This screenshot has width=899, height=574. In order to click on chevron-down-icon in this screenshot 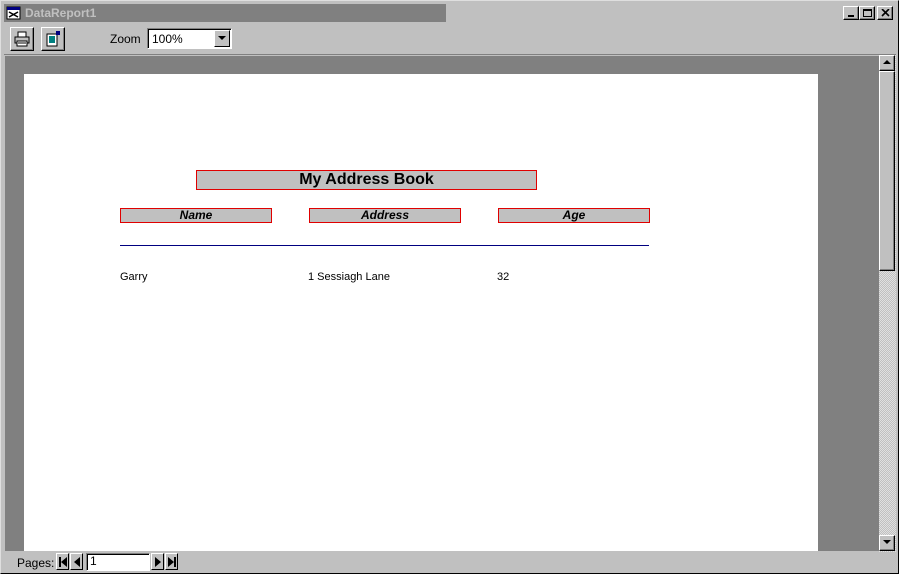, I will do `click(222, 38)`.